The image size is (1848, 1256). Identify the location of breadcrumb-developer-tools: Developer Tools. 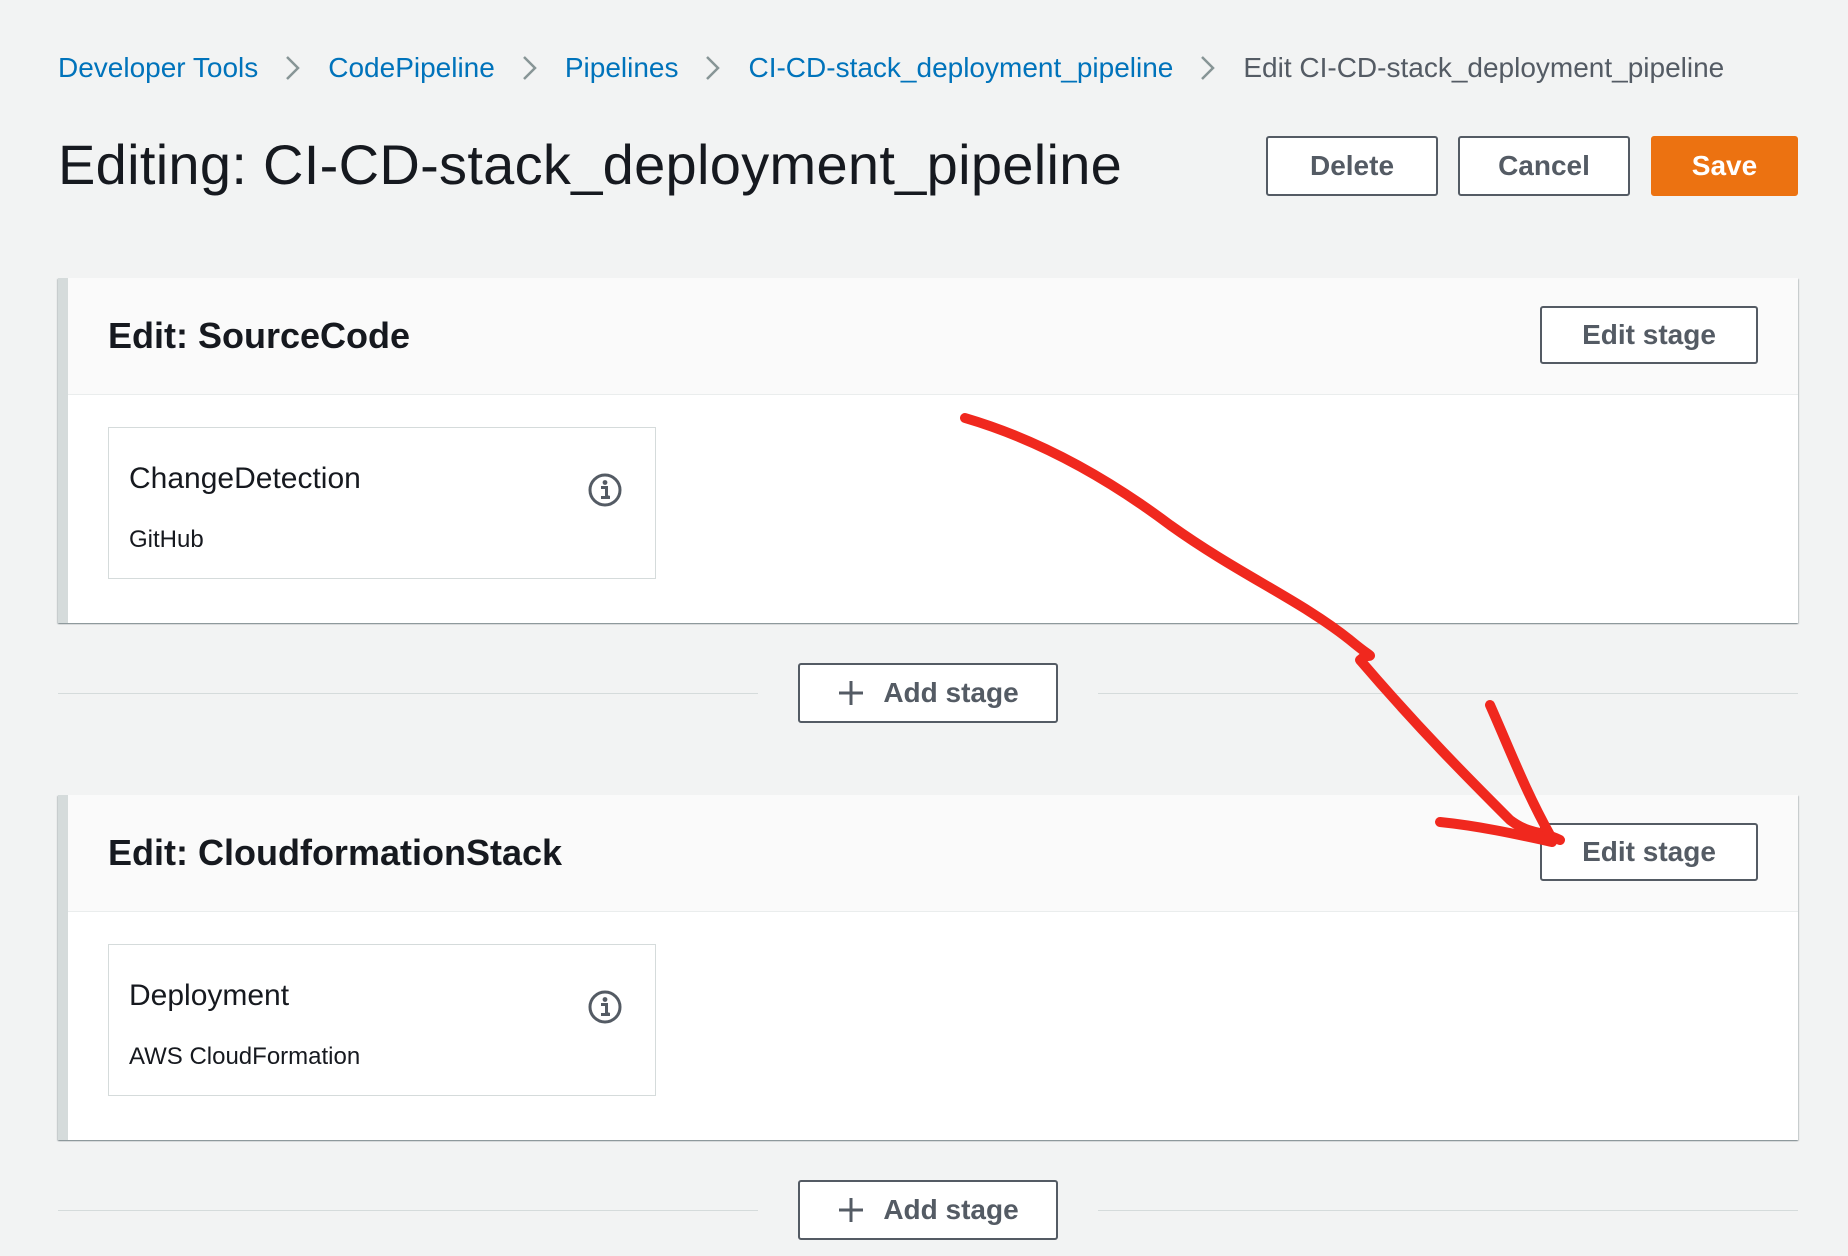
(158, 68).